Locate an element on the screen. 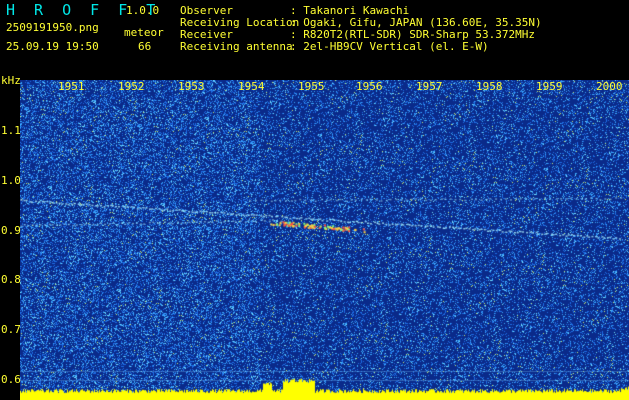  x-tick: 1954 is located at coordinates (251, 86).